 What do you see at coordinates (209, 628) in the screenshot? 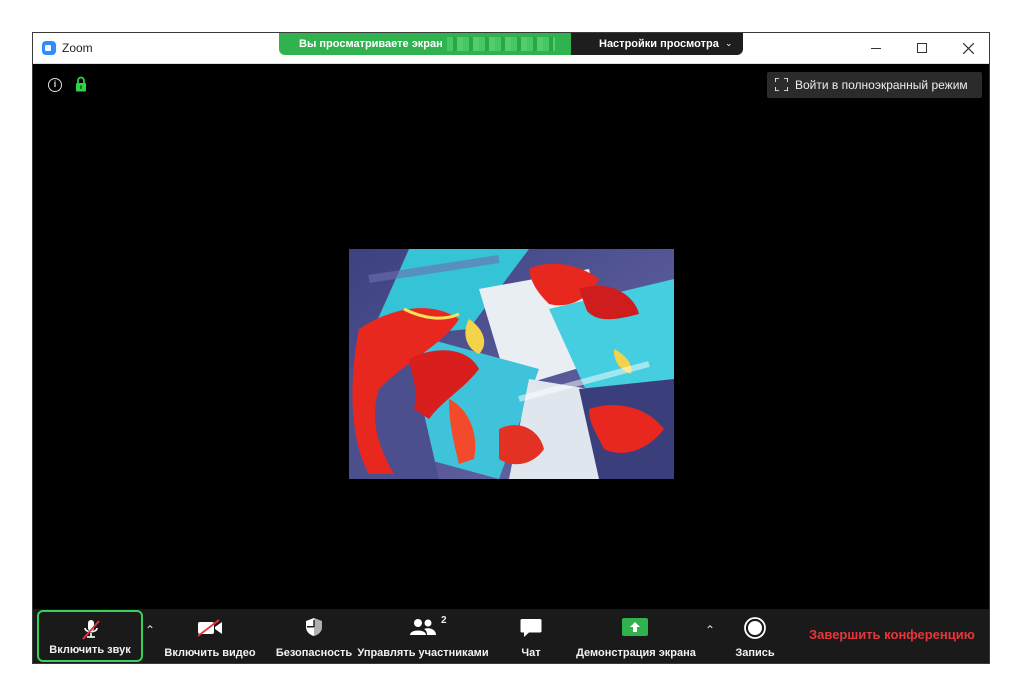
I see `video-off-icon` at bounding box center [209, 628].